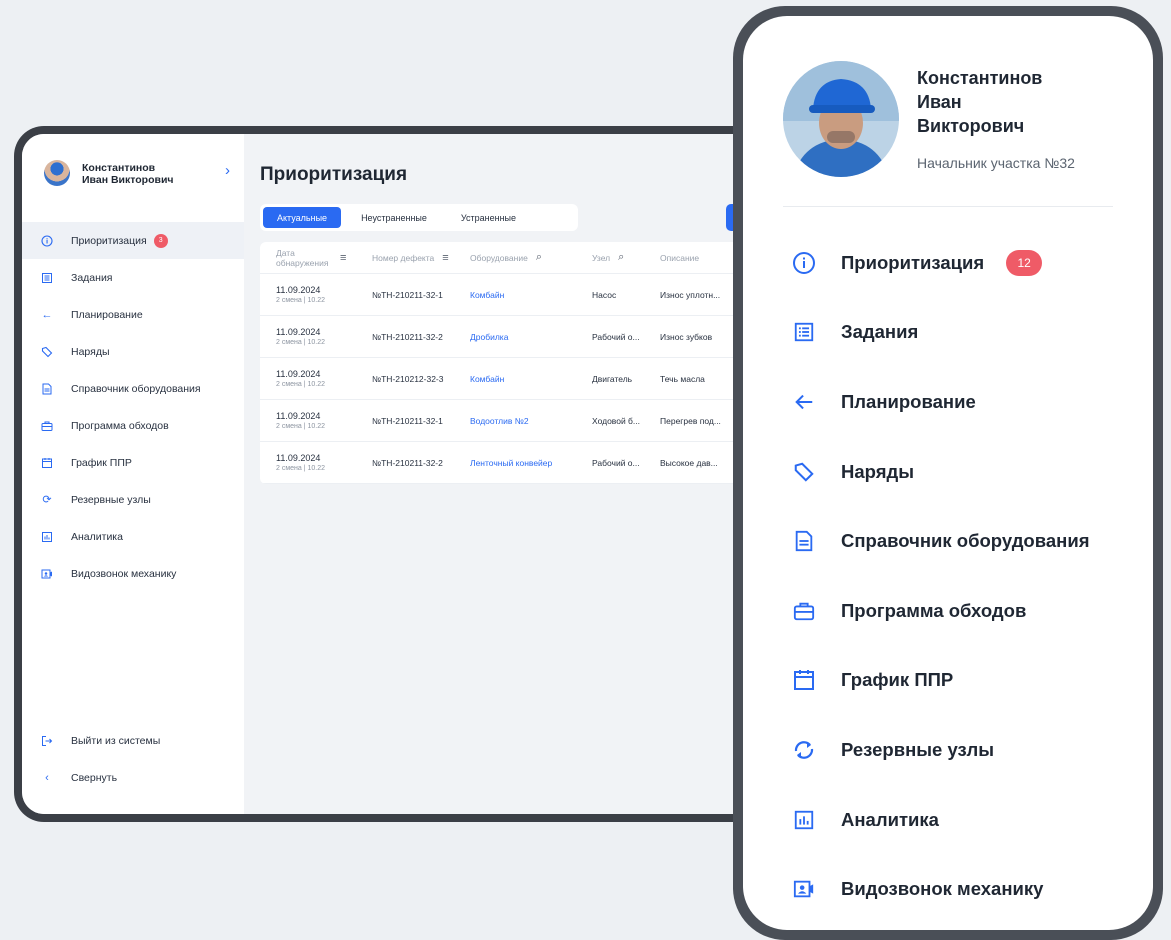 Image resolution: width=1171 pixels, height=940 pixels. What do you see at coordinates (111, 499) in the screenshot?
I see `sidebar-item-label: Резервные узлы` at bounding box center [111, 499].